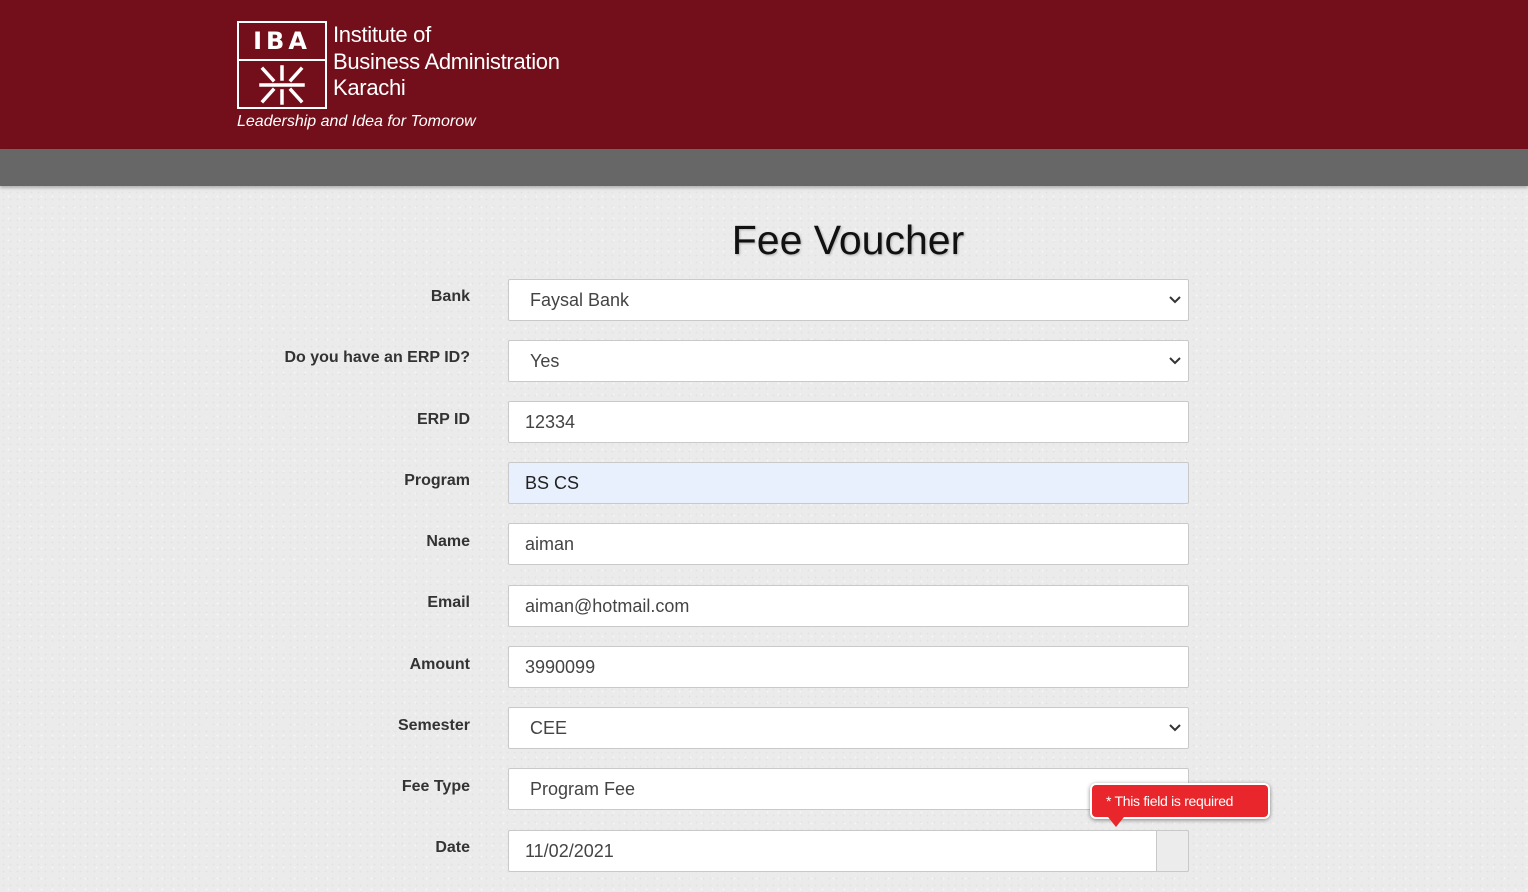  I want to click on semester-select: CEE, so click(848, 728).